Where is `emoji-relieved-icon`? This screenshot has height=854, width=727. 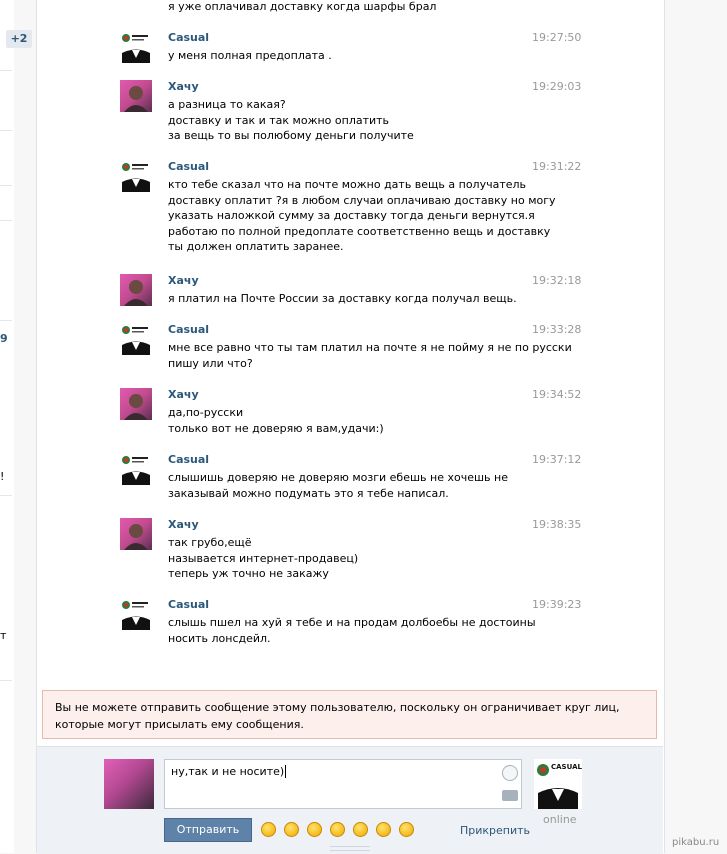 emoji-relieved-icon is located at coordinates (360, 829).